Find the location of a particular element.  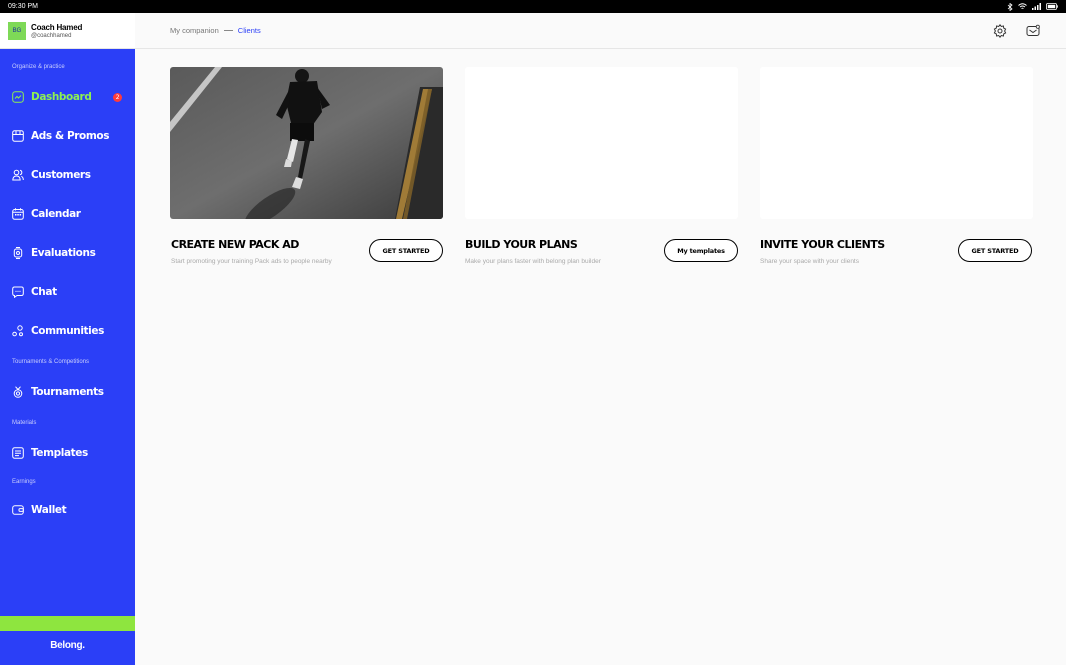

wallet-icon is located at coordinates (18, 510).